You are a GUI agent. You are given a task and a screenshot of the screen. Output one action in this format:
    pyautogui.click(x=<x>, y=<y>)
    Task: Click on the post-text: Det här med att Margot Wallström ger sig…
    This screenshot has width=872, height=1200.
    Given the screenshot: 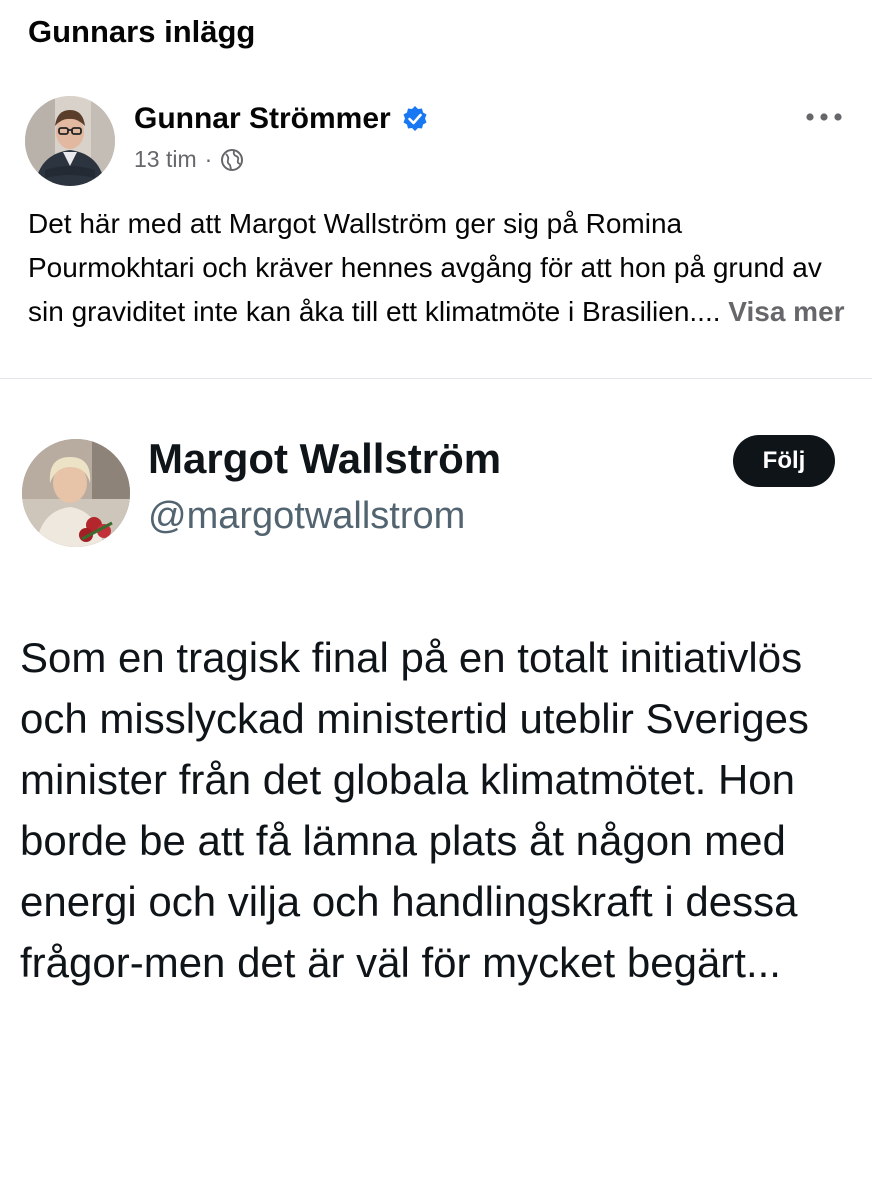 What is the action you would take?
    pyautogui.click(x=438, y=268)
    